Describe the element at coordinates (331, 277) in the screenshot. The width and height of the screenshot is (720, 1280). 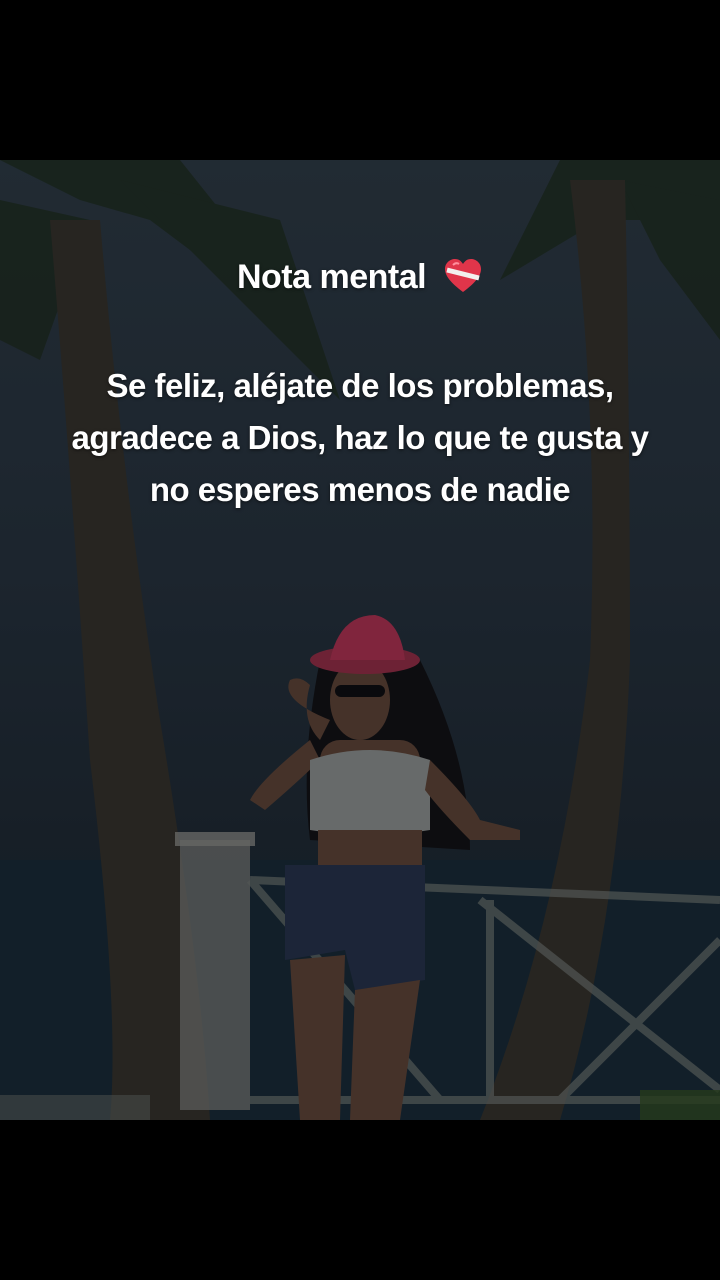
I see `note-title-text: Nota mental` at that location.